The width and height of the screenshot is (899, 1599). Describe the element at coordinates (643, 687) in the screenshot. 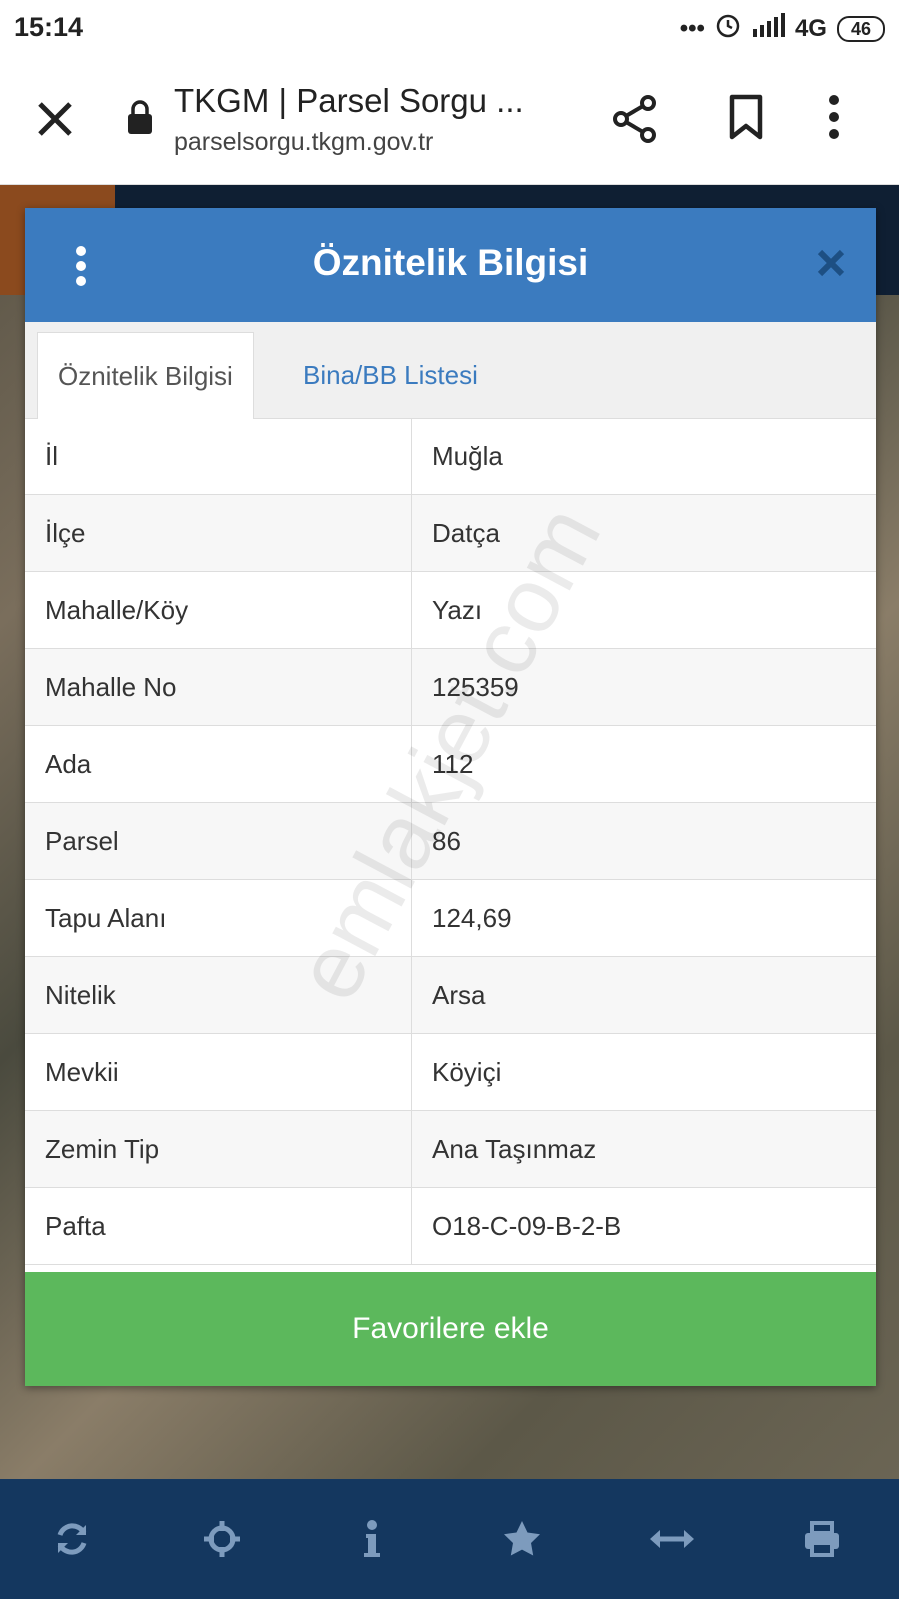

I see `row-value: 125359` at that location.